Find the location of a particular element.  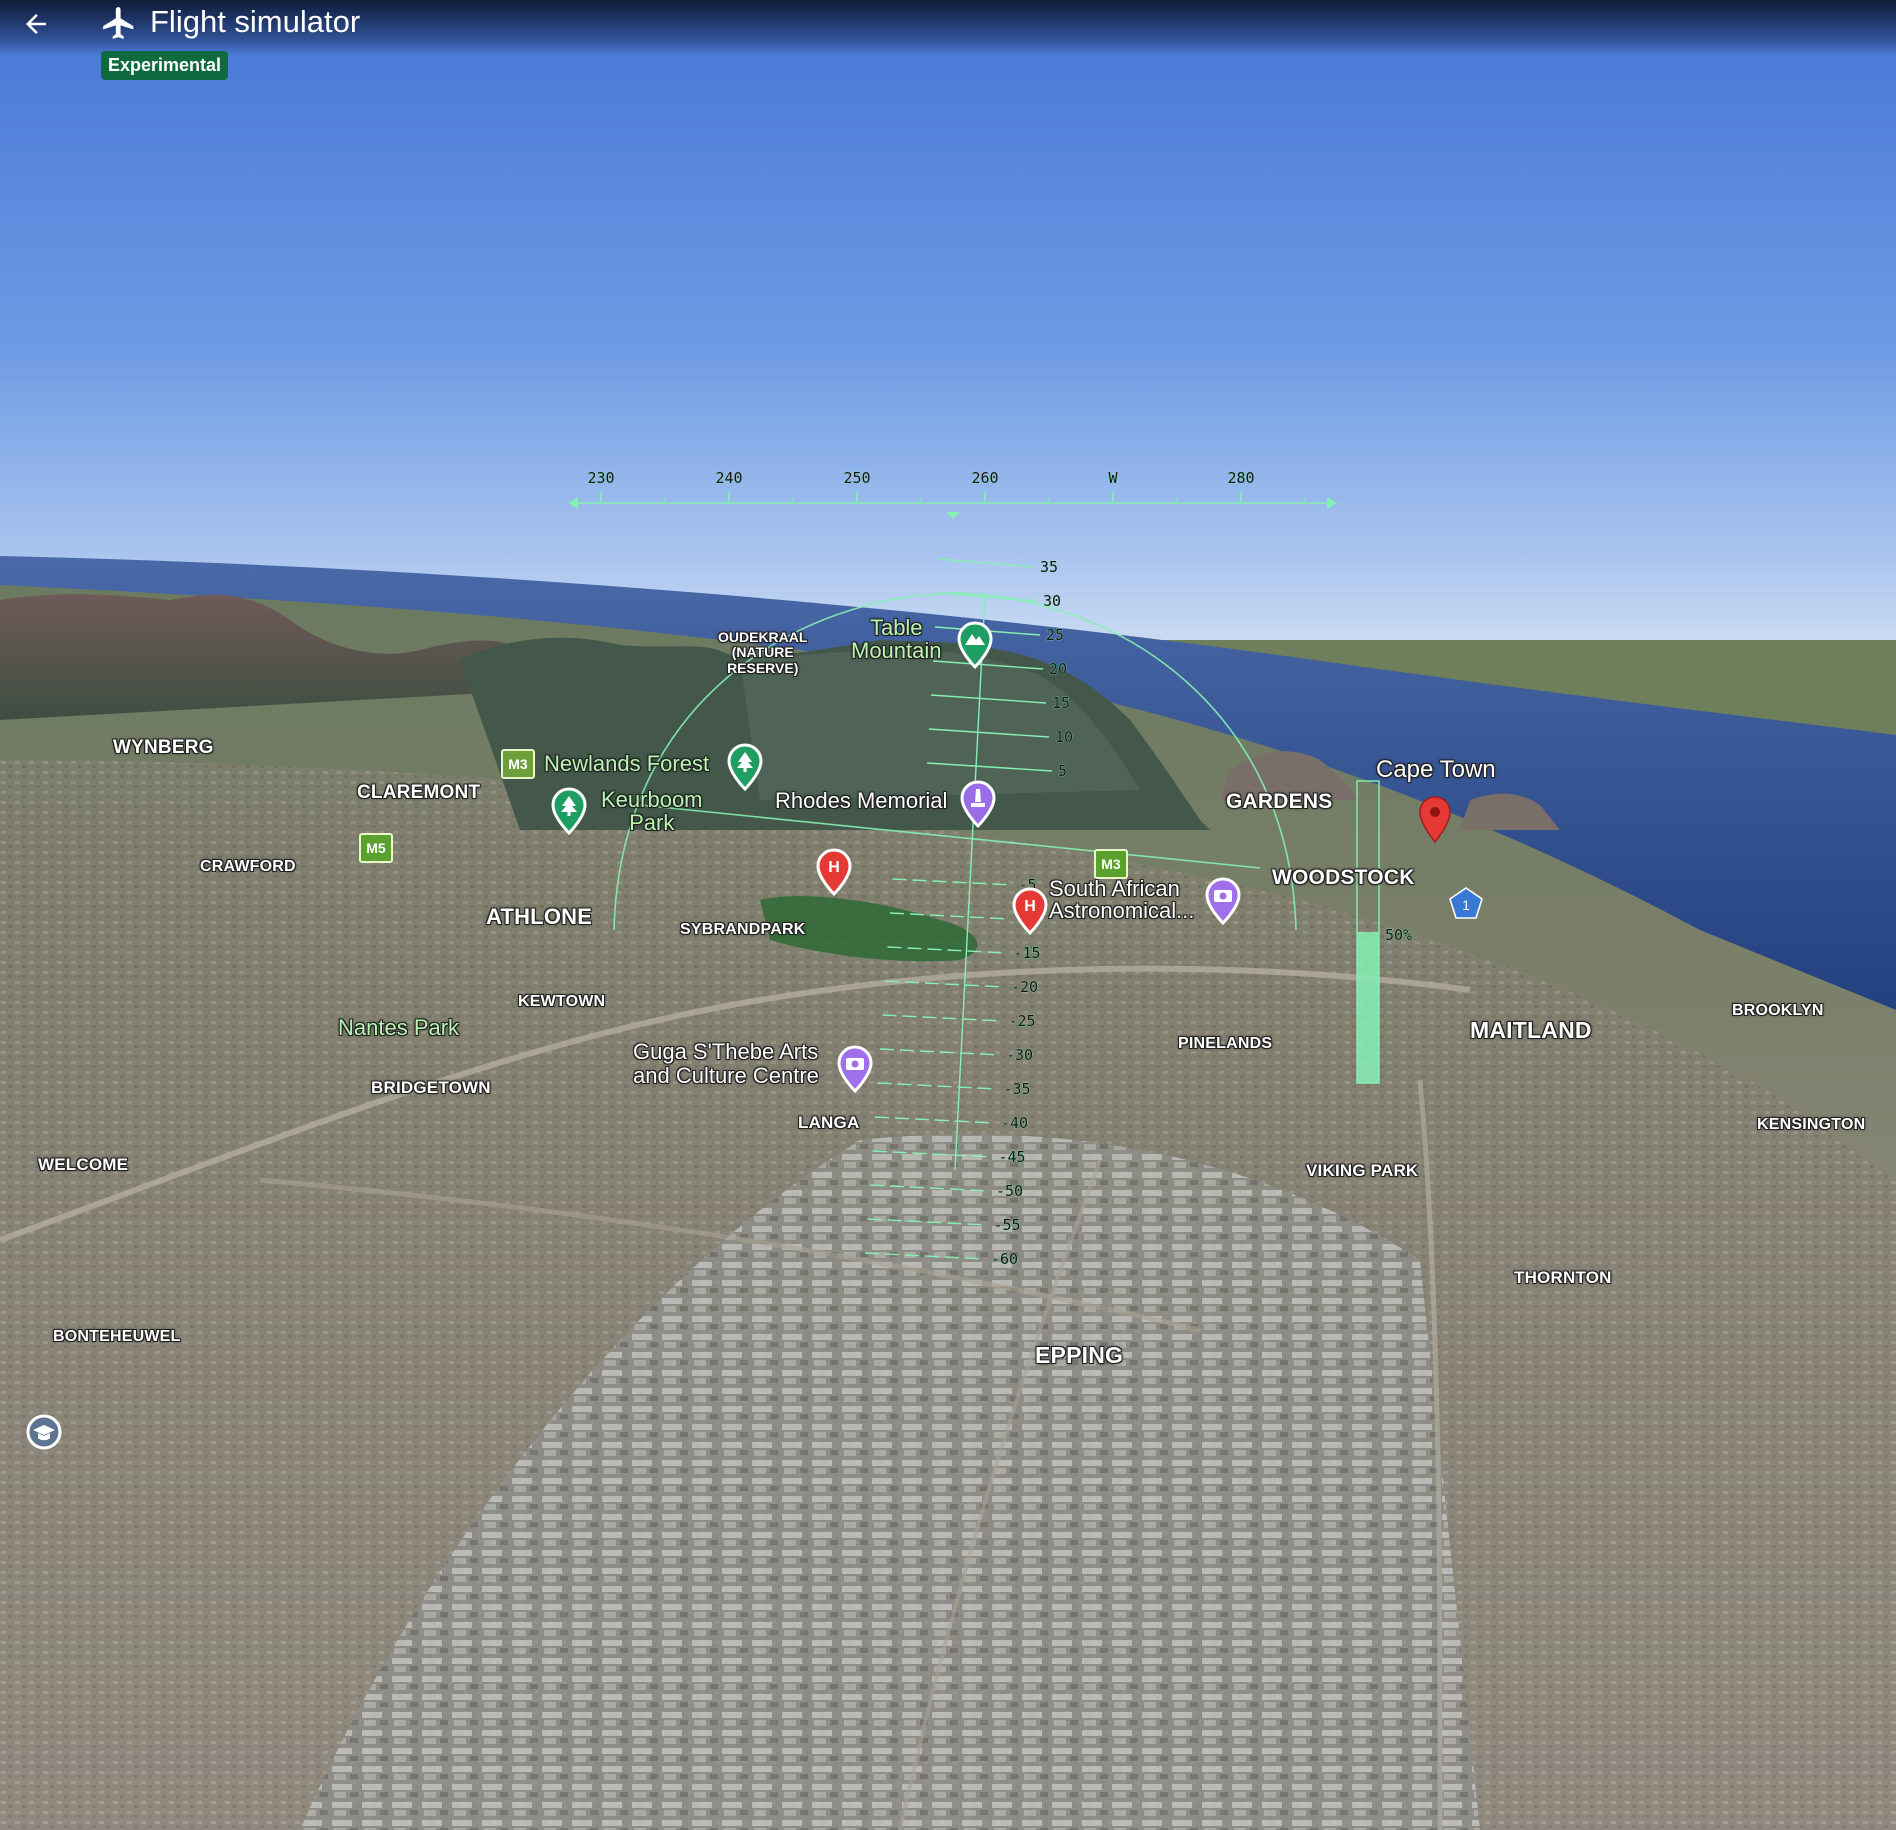

arrow-left-icon is located at coordinates (36, 24).